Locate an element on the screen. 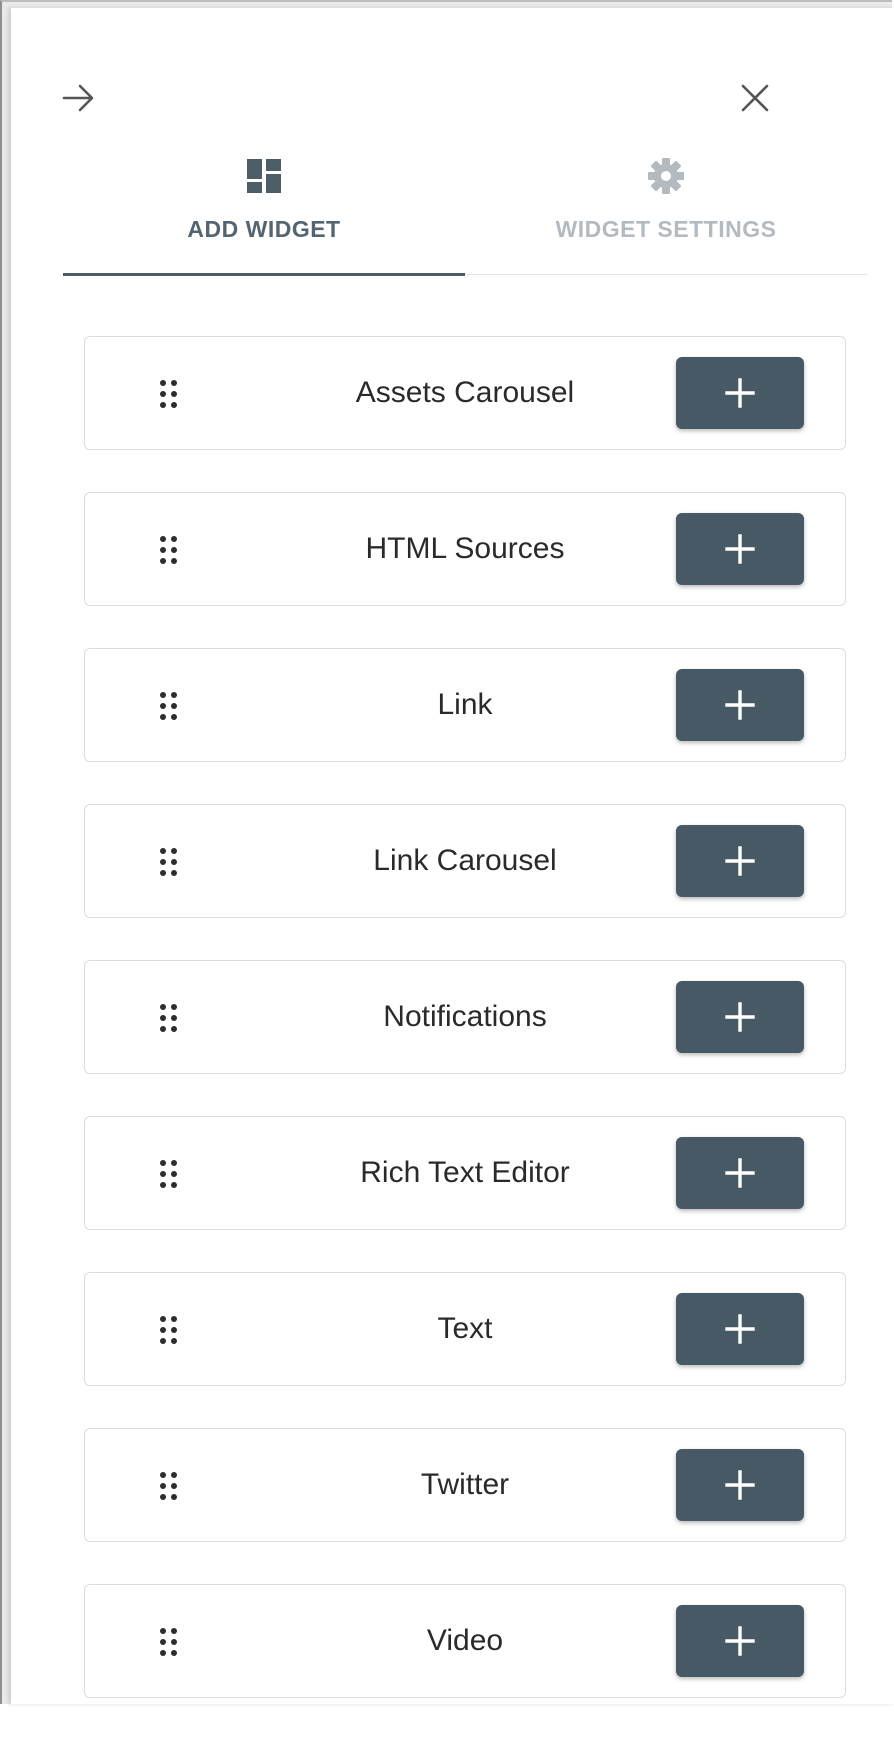 The width and height of the screenshot is (894, 1740). list-item: Twitter is located at coordinates (465, 1485).